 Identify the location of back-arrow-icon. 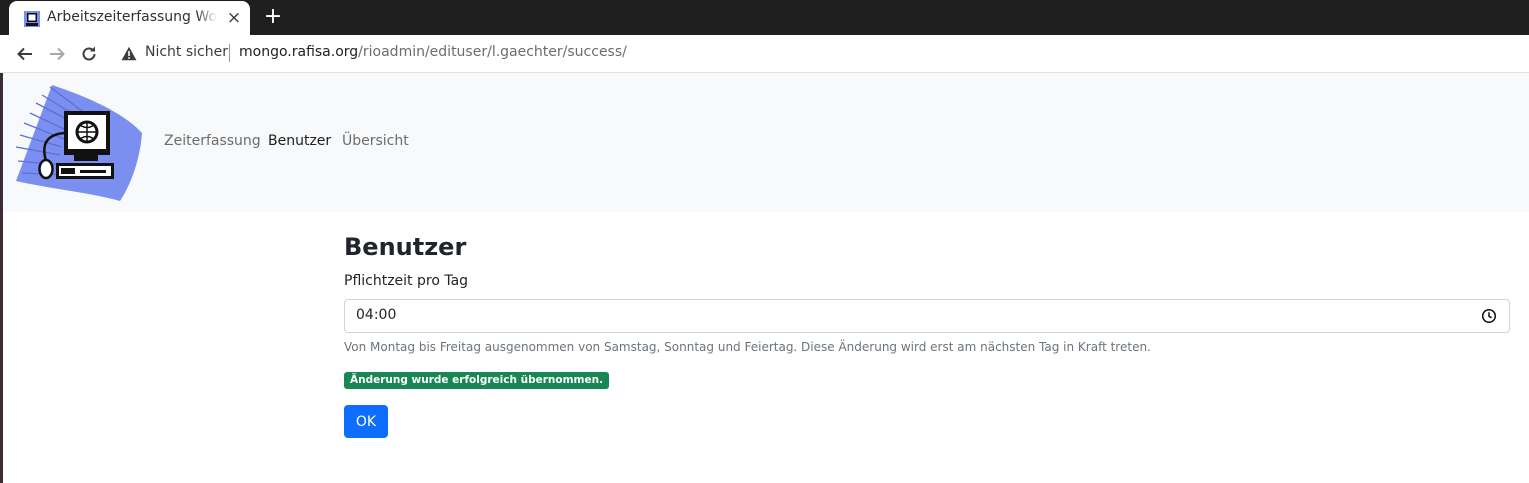
(25, 54).